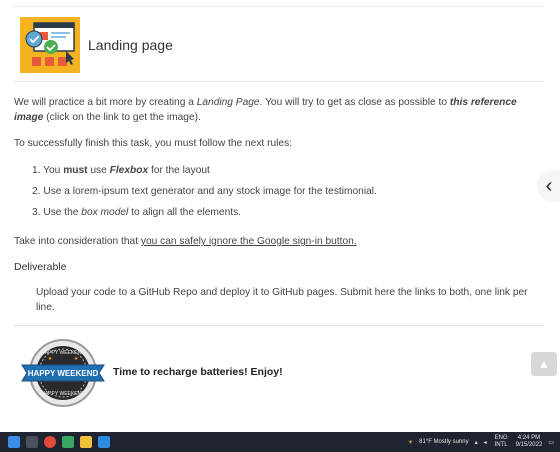 The height and width of the screenshot is (452, 560). I want to click on volume-icon: ◂, so click(485, 442).